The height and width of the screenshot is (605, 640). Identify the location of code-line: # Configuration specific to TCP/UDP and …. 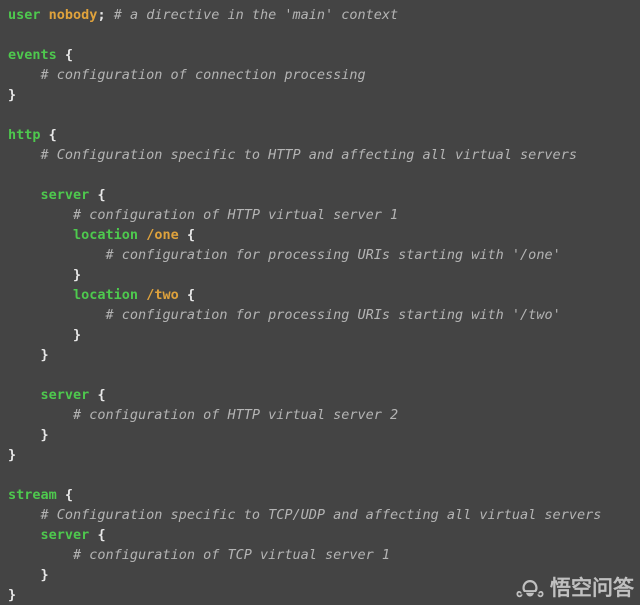
(320, 515).